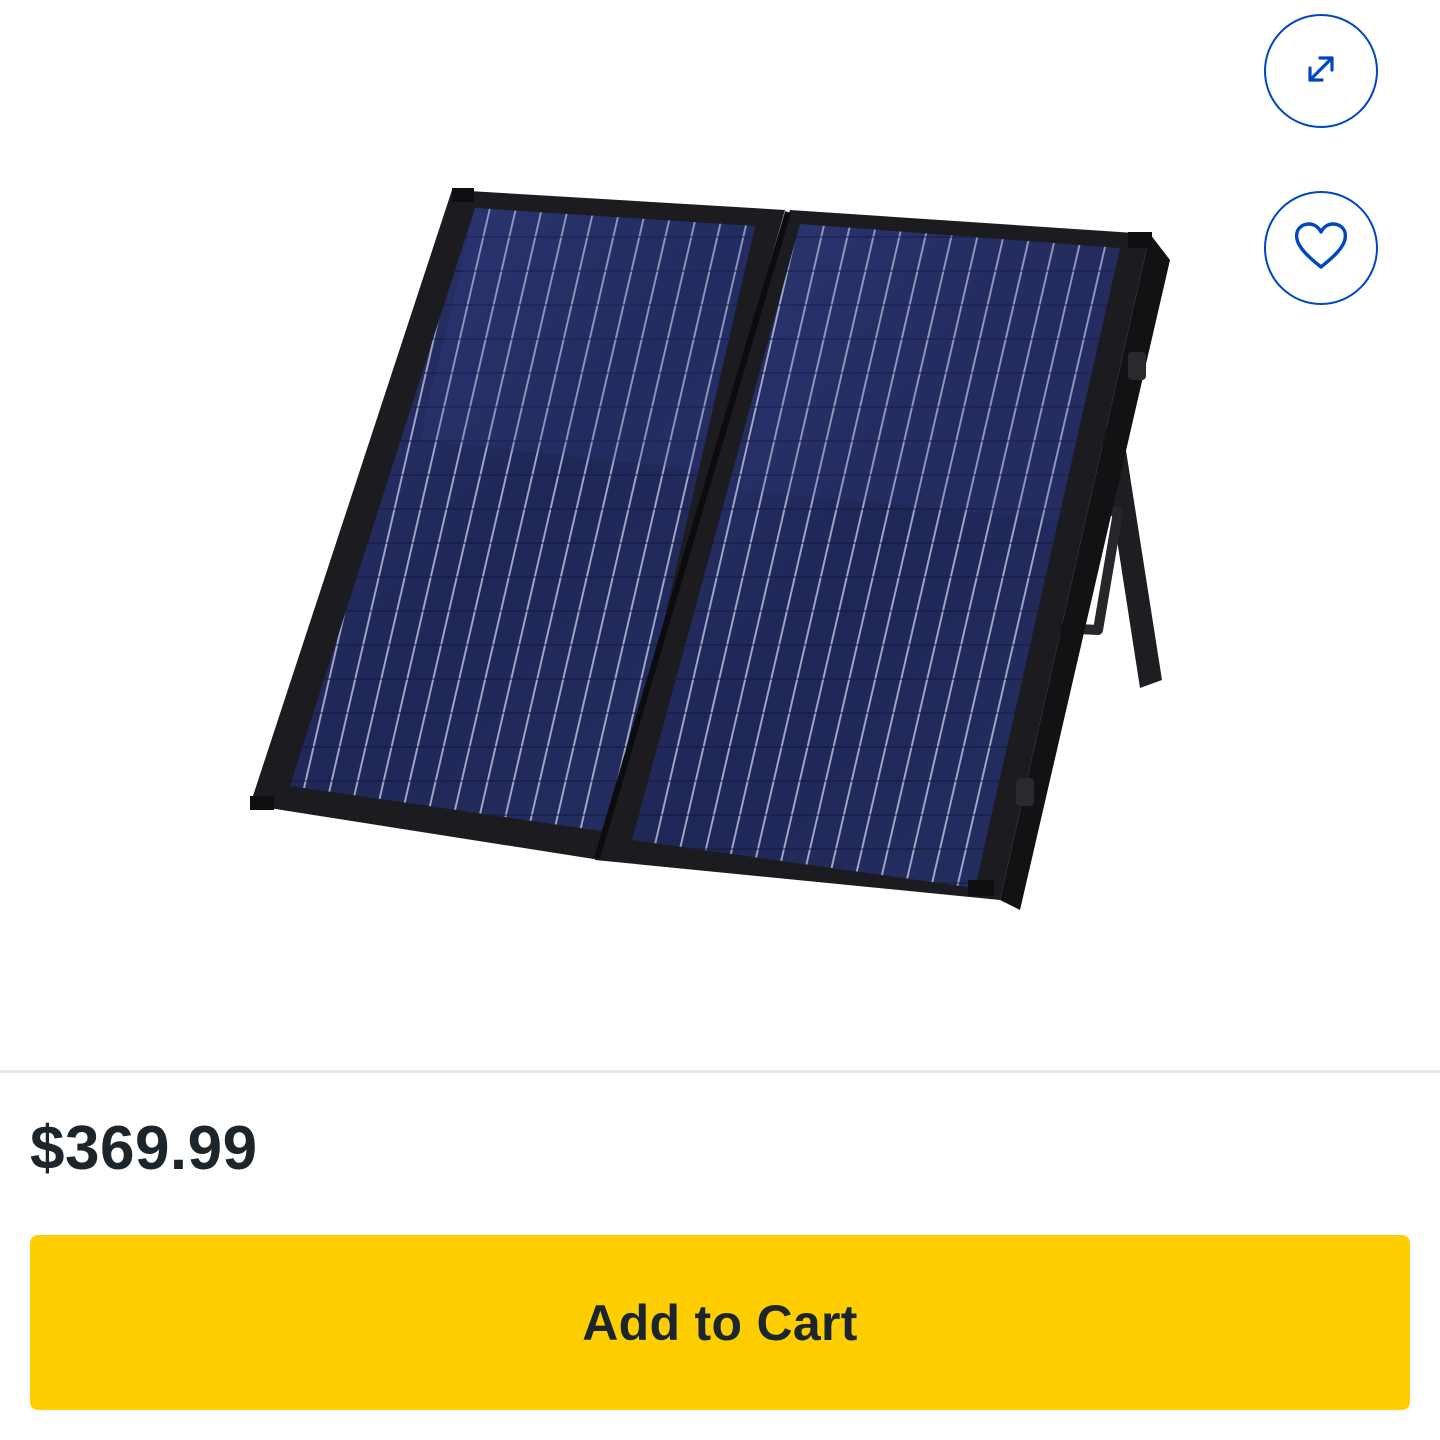 The height and width of the screenshot is (1440, 1440). I want to click on section-divider, so click(720, 1071).